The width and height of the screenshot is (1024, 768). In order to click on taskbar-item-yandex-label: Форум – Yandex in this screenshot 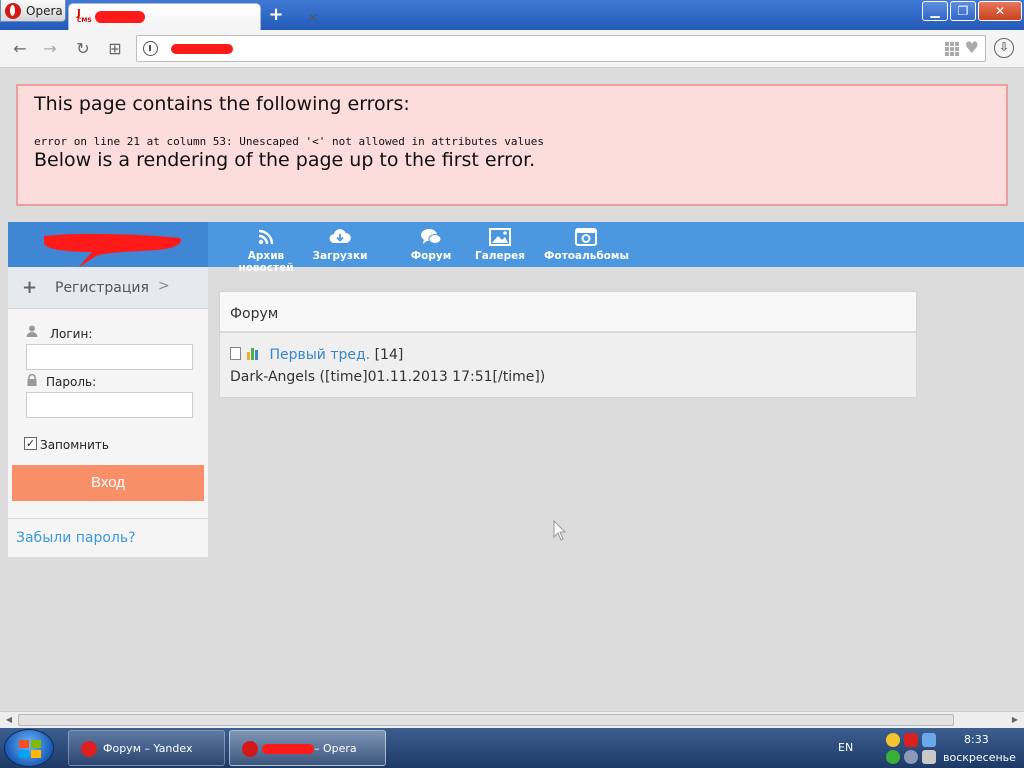, I will do `click(148, 748)`.